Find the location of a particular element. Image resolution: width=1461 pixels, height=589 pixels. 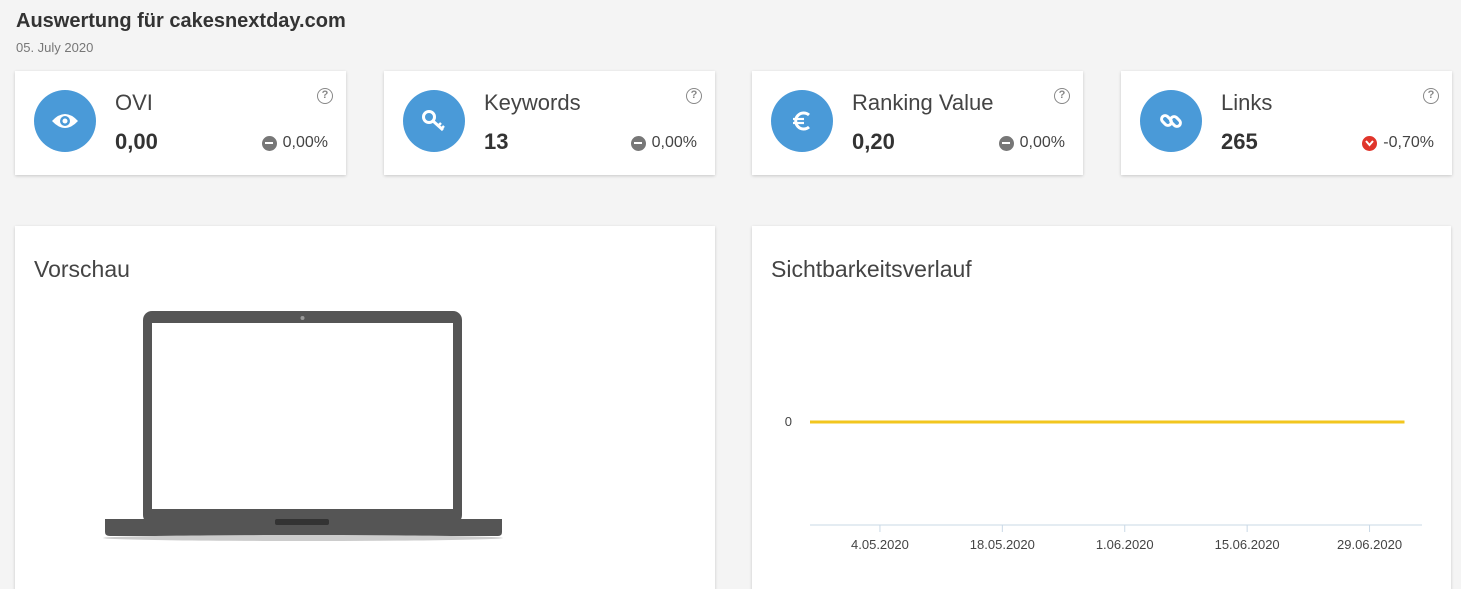

kpi-value: 265 is located at coordinates (1239, 141).